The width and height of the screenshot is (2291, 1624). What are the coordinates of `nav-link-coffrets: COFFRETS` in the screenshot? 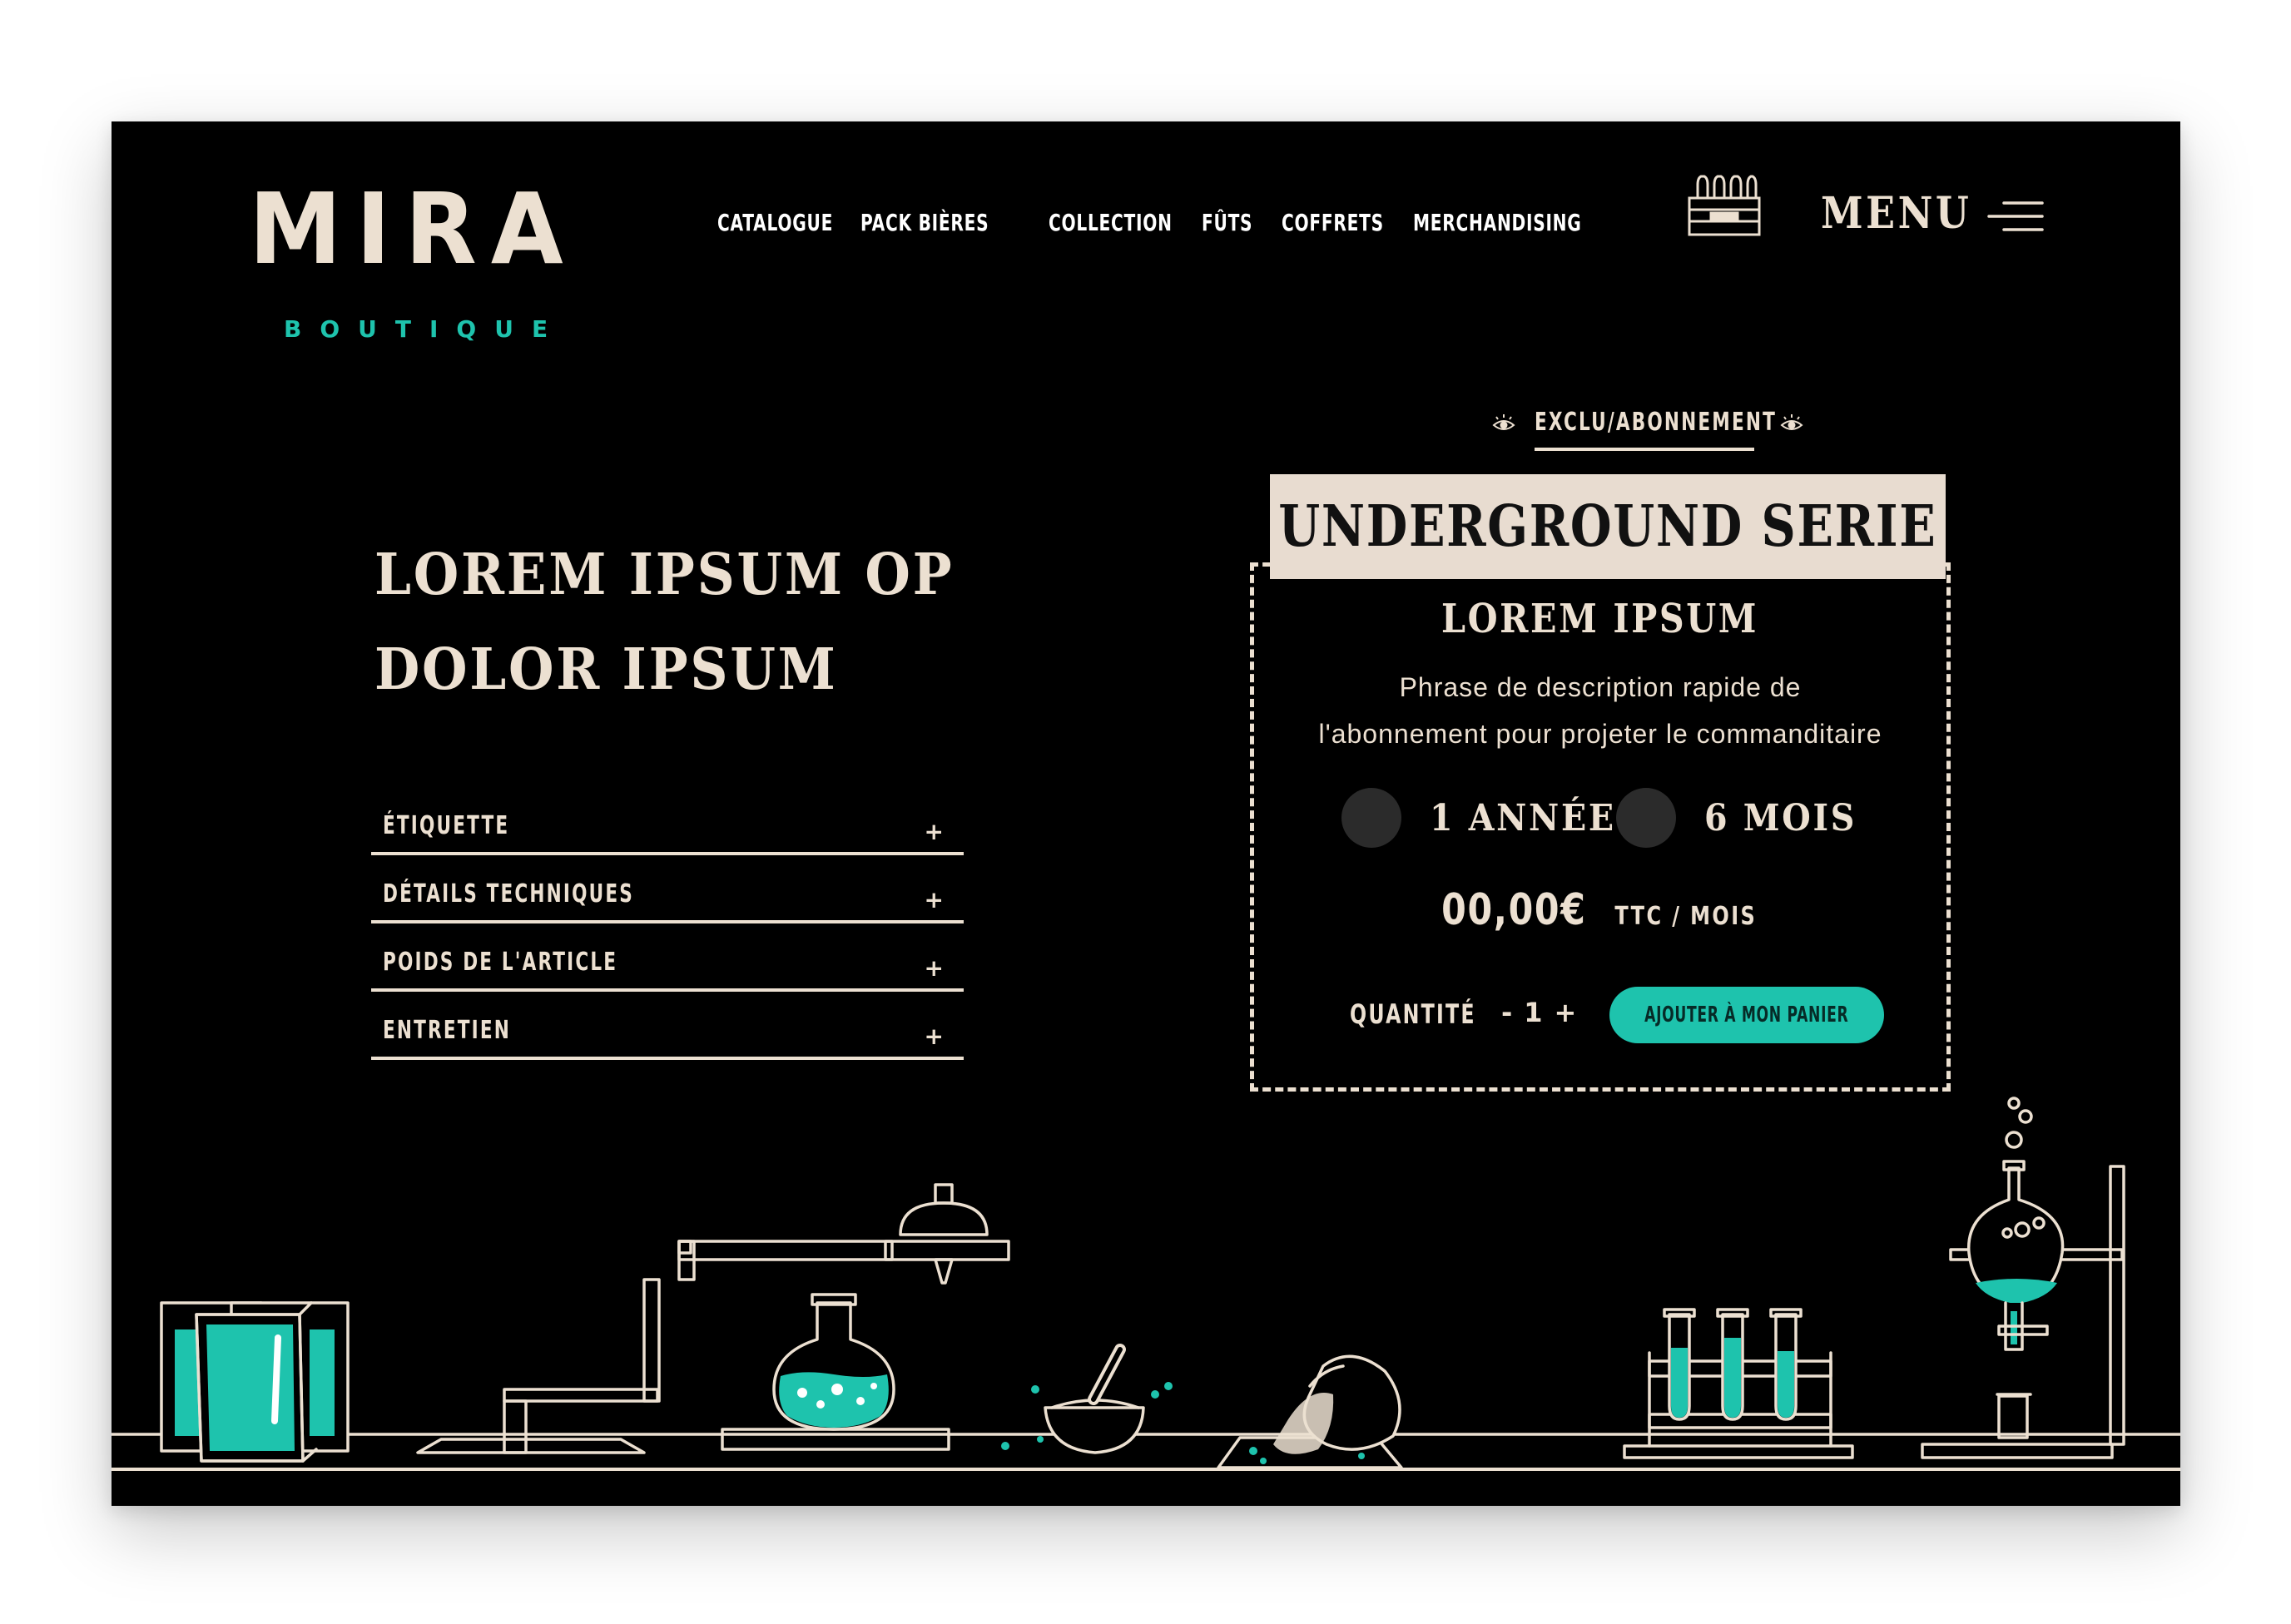 It's located at (1333, 222).